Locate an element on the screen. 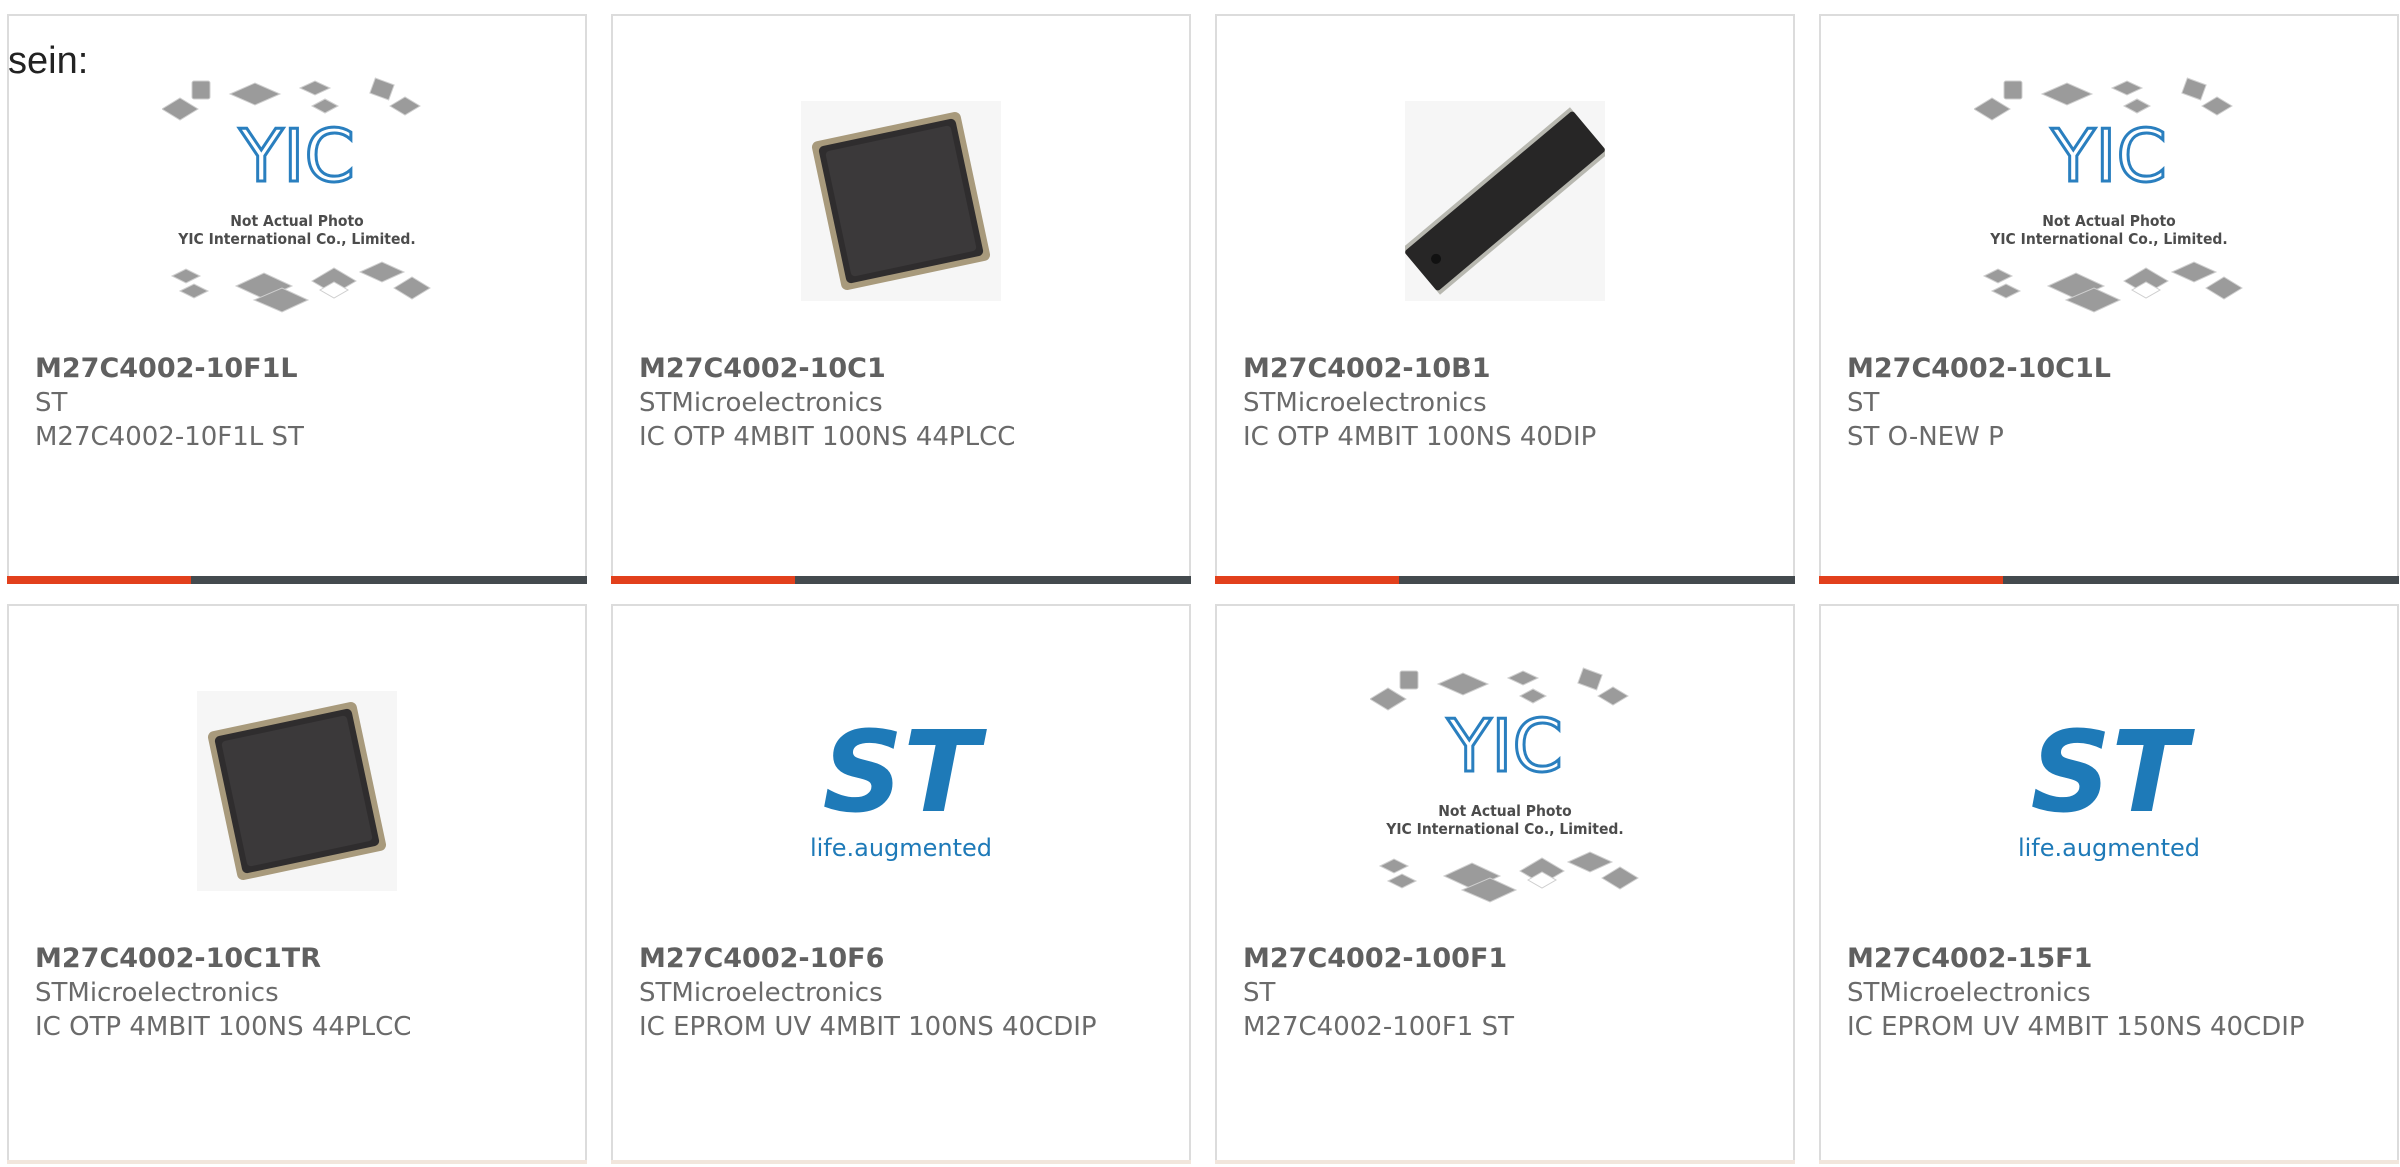 This screenshot has height=1167, width=2400. part-number: M27C4002-100F1 is located at coordinates (1508, 959).